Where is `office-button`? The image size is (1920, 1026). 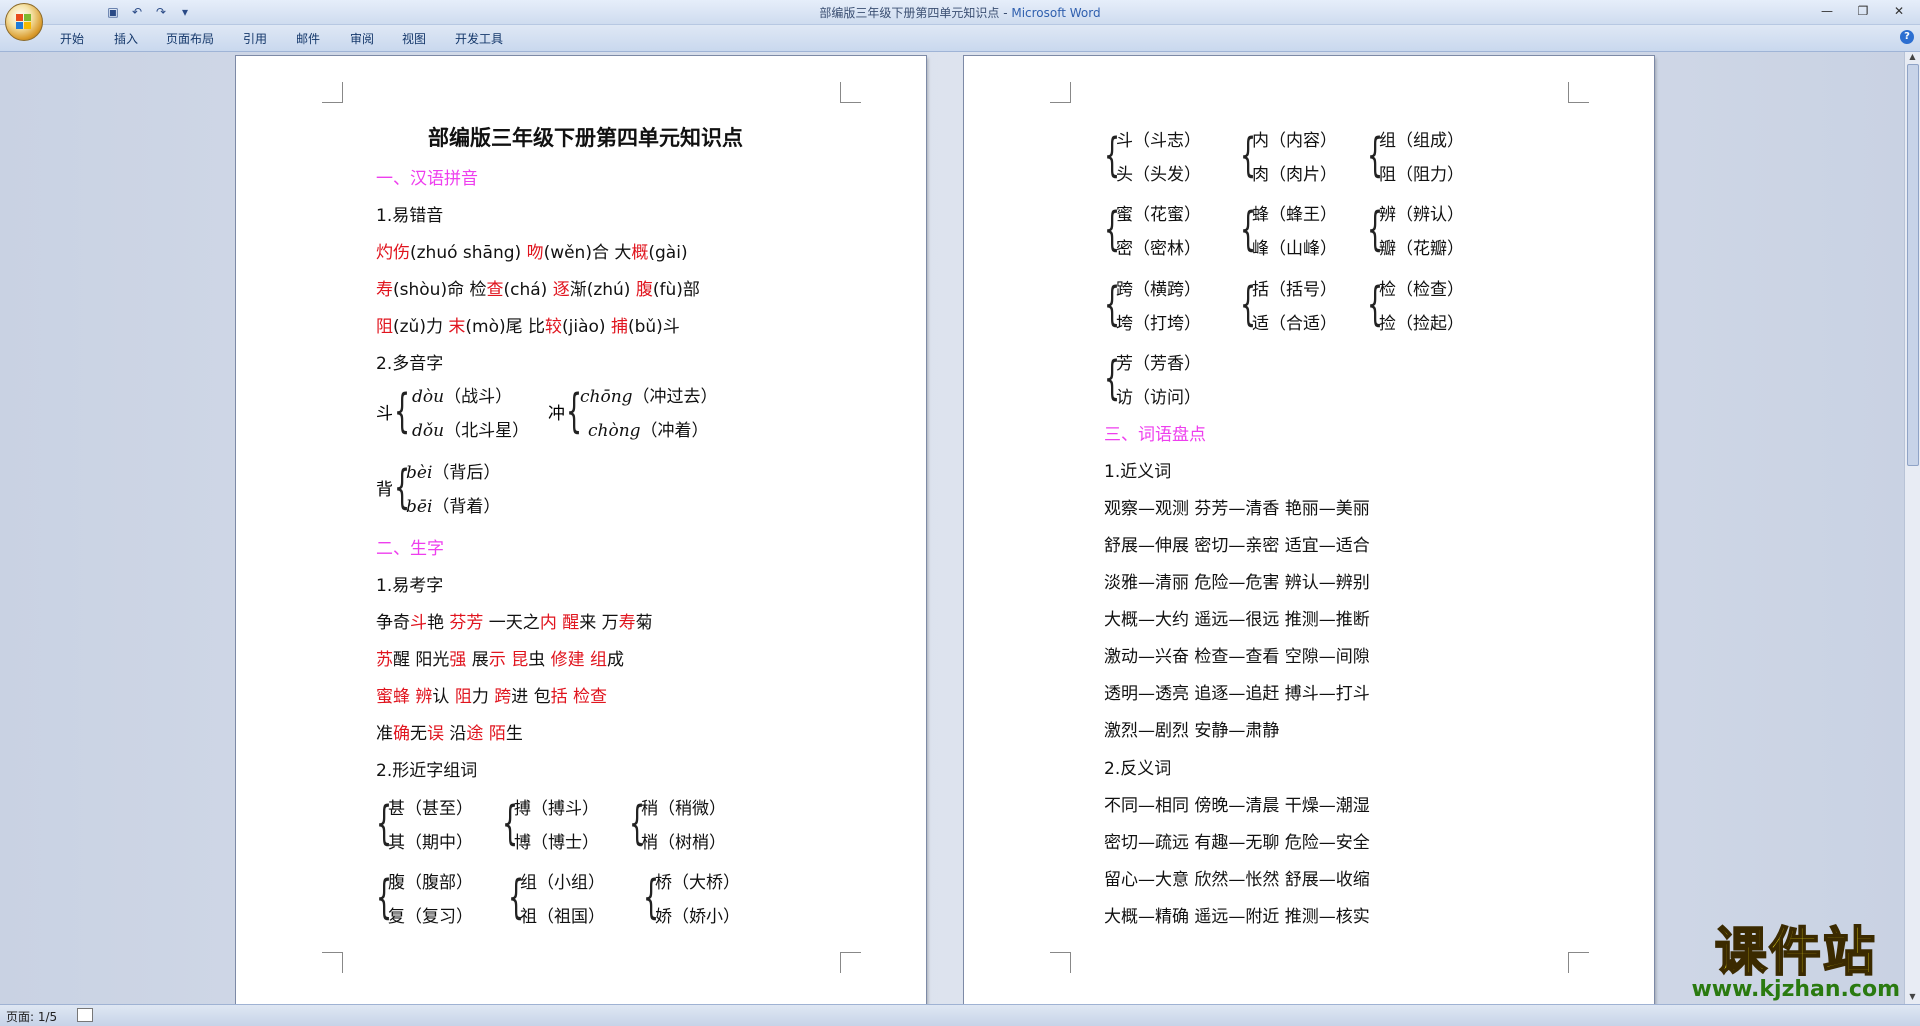 office-button is located at coordinates (24, 22).